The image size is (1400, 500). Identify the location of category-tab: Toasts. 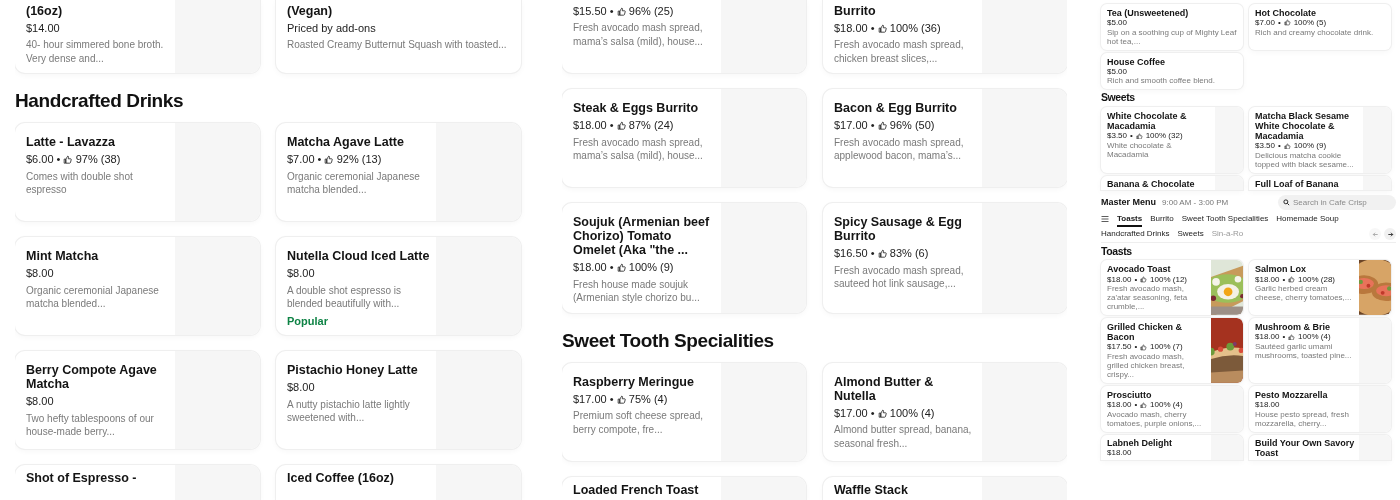
(1130, 219).